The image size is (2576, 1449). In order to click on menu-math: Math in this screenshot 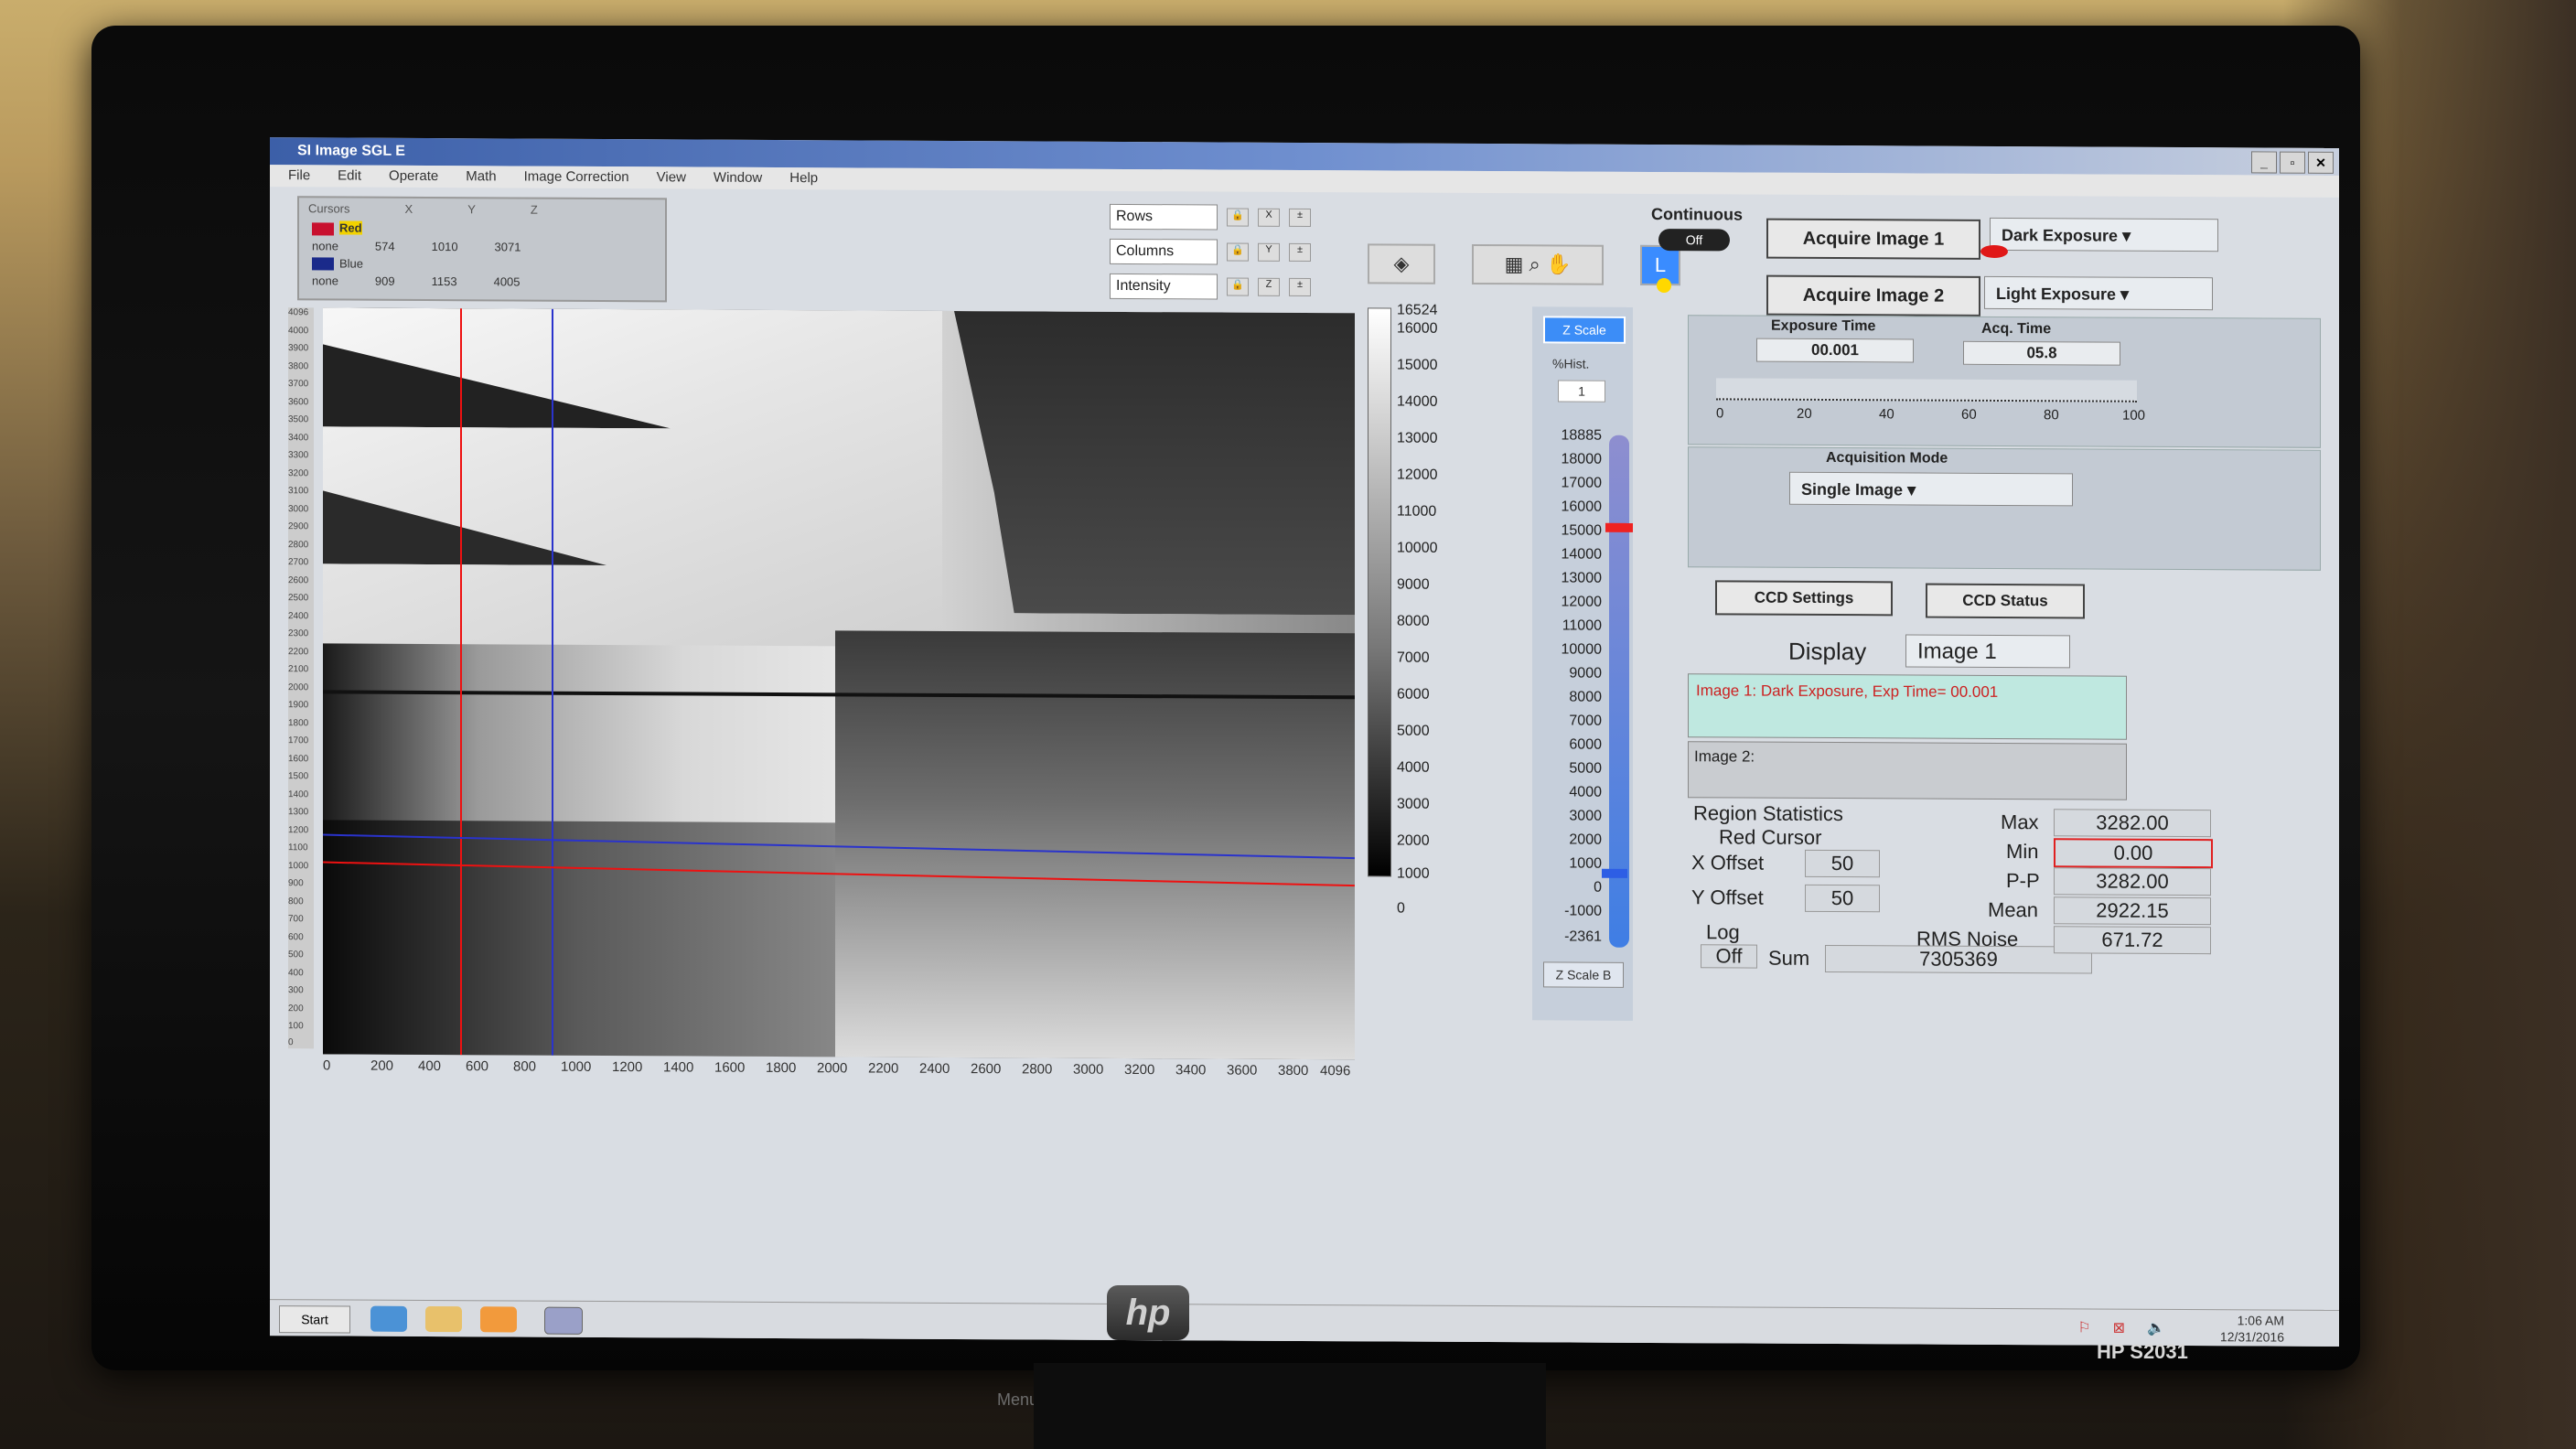, I will do `click(481, 177)`.